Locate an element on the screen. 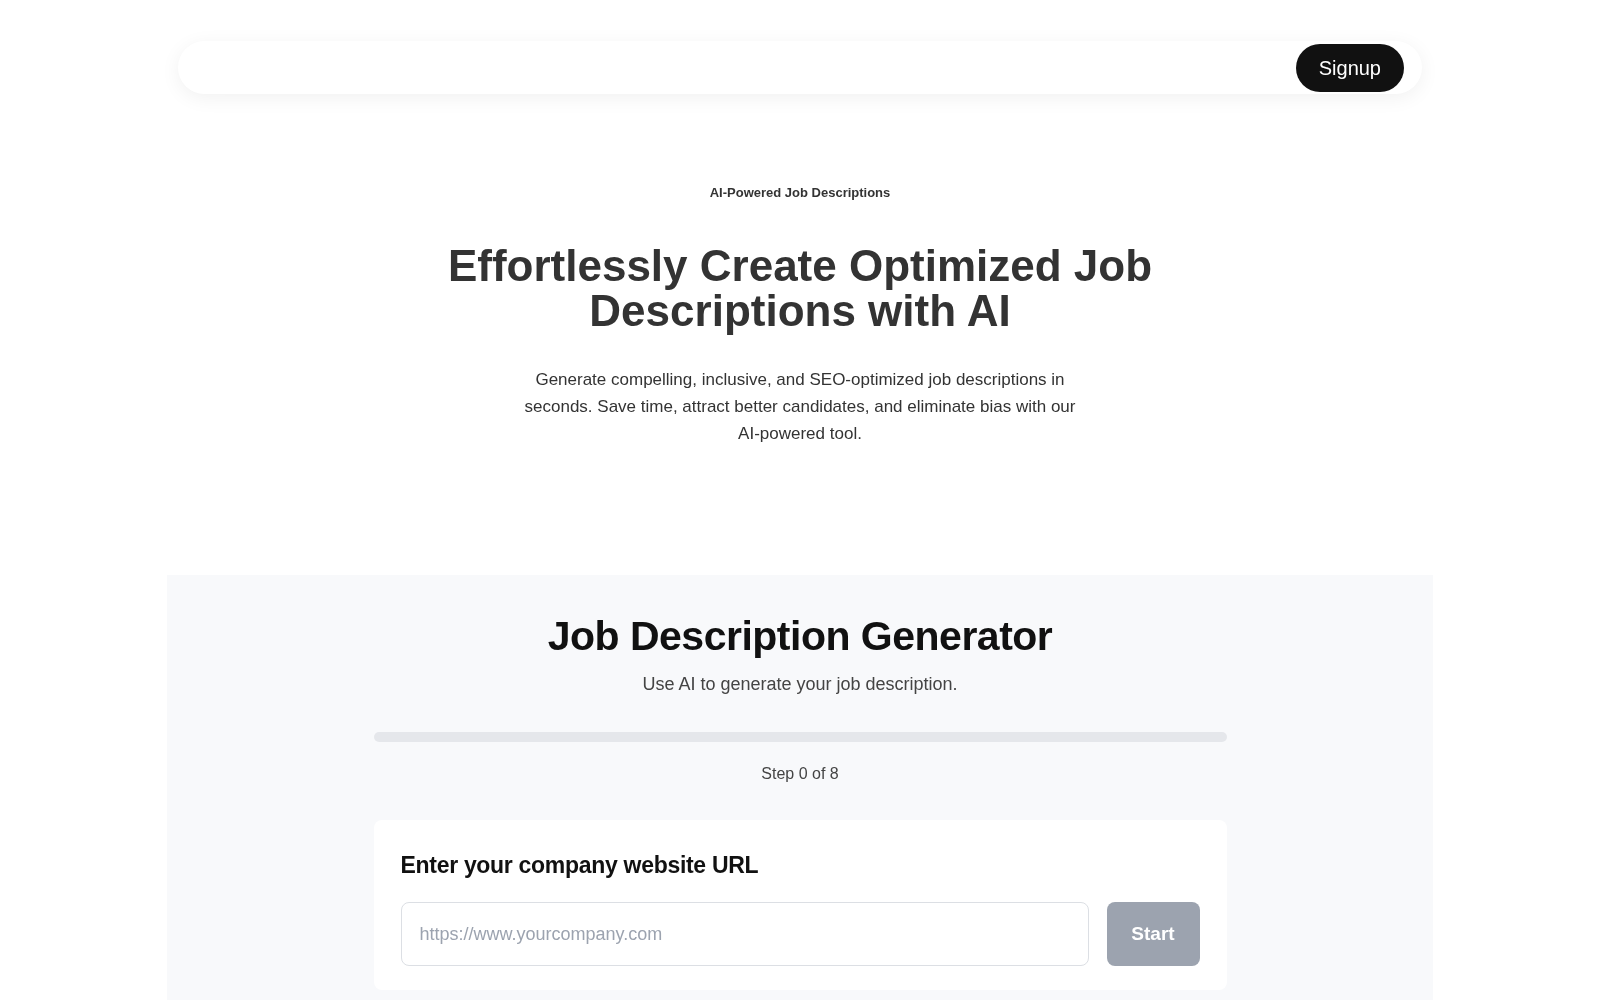  generator-title: Job Description Generator is located at coordinates (800, 636).